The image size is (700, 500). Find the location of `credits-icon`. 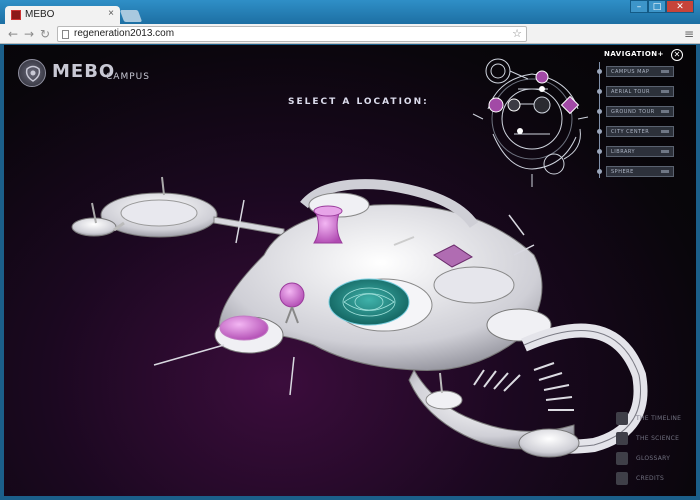

credits-icon is located at coordinates (622, 478).